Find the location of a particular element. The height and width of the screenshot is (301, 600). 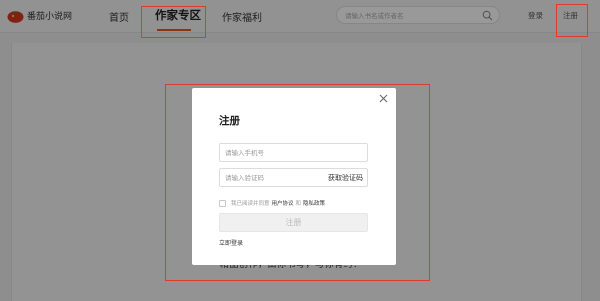

privacy-policy-link: 隐私政策 is located at coordinates (314, 203).